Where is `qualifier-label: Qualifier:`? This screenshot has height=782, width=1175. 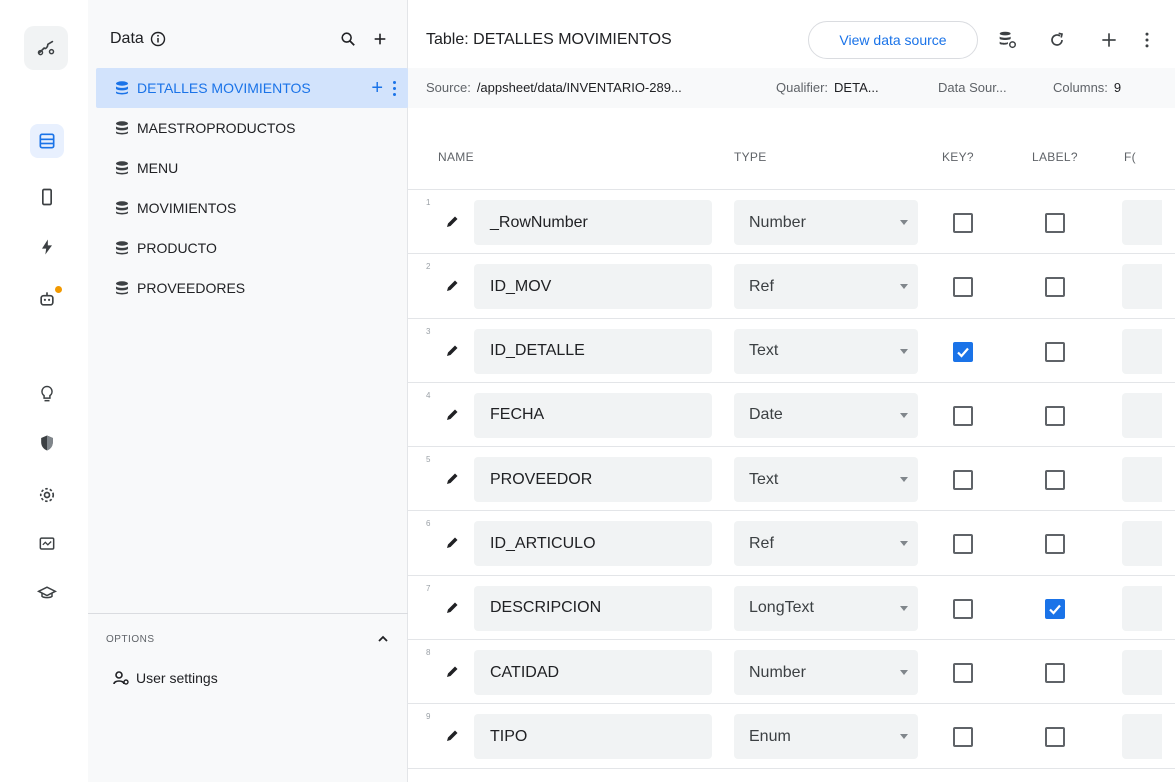 qualifier-label: Qualifier: is located at coordinates (802, 87).